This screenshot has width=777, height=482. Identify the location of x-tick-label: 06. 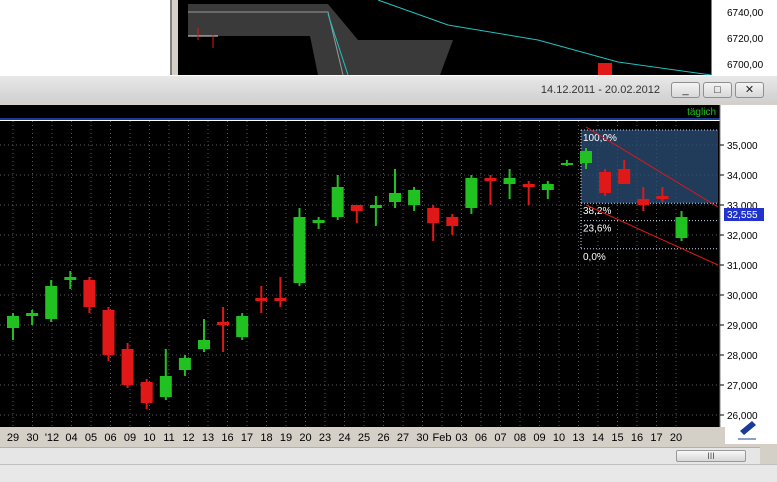
(110, 438).